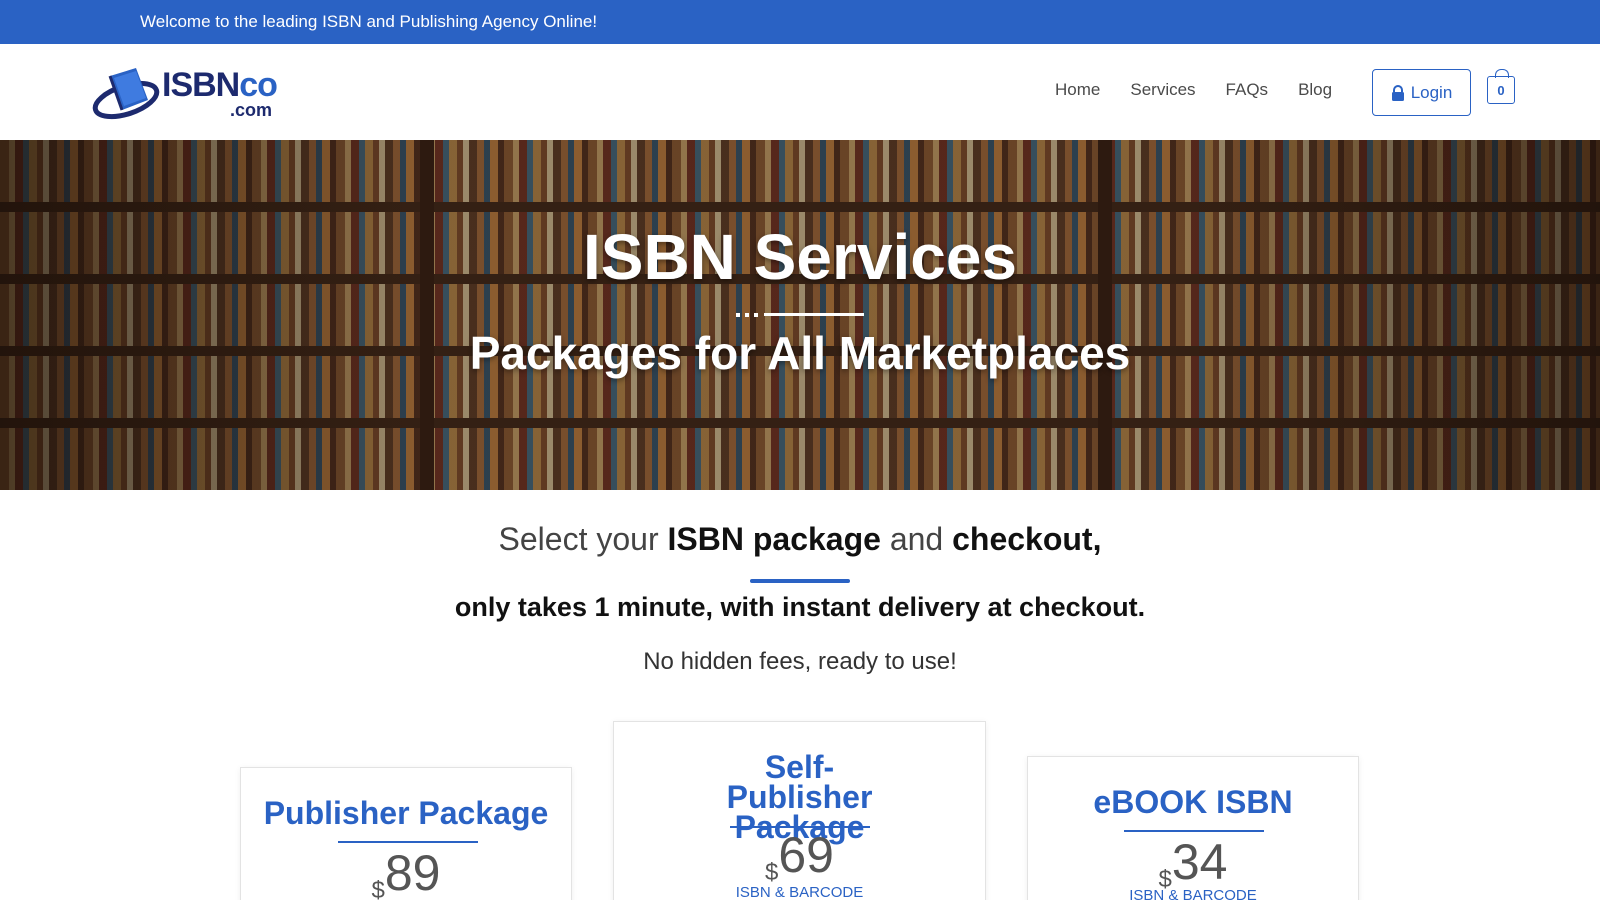  What do you see at coordinates (406, 872) in the screenshot?
I see `package-price: $89` at bounding box center [406, 872].